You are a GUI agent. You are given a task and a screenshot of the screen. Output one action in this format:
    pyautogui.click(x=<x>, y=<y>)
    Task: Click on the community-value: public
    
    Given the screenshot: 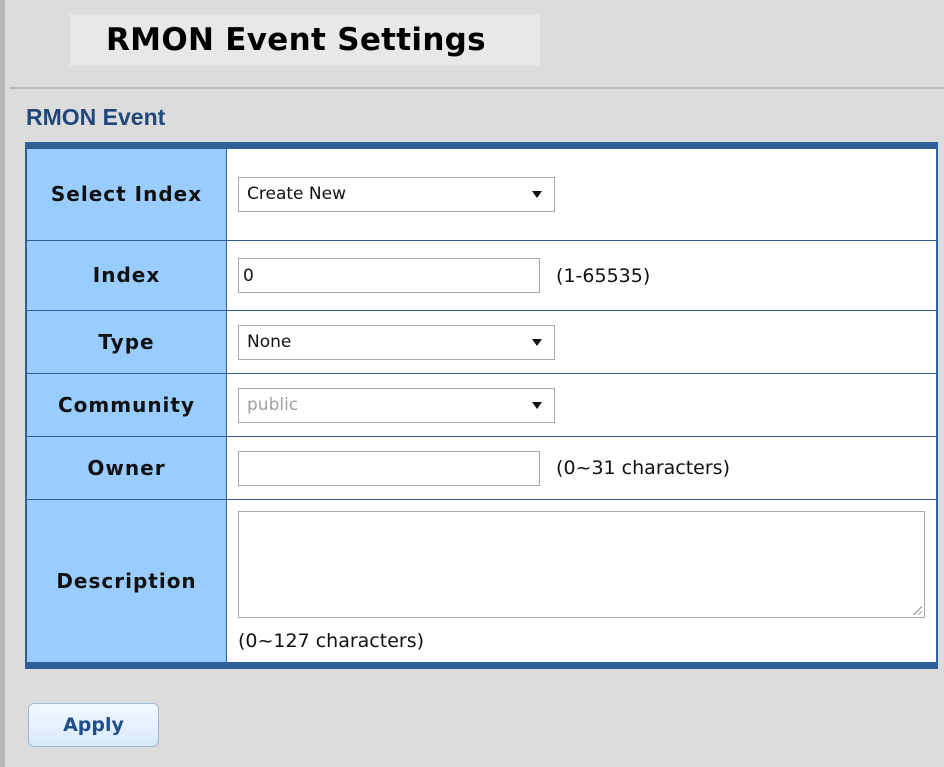 What is the action you would take?
    pyautogui.click(x=273, y=404)
    